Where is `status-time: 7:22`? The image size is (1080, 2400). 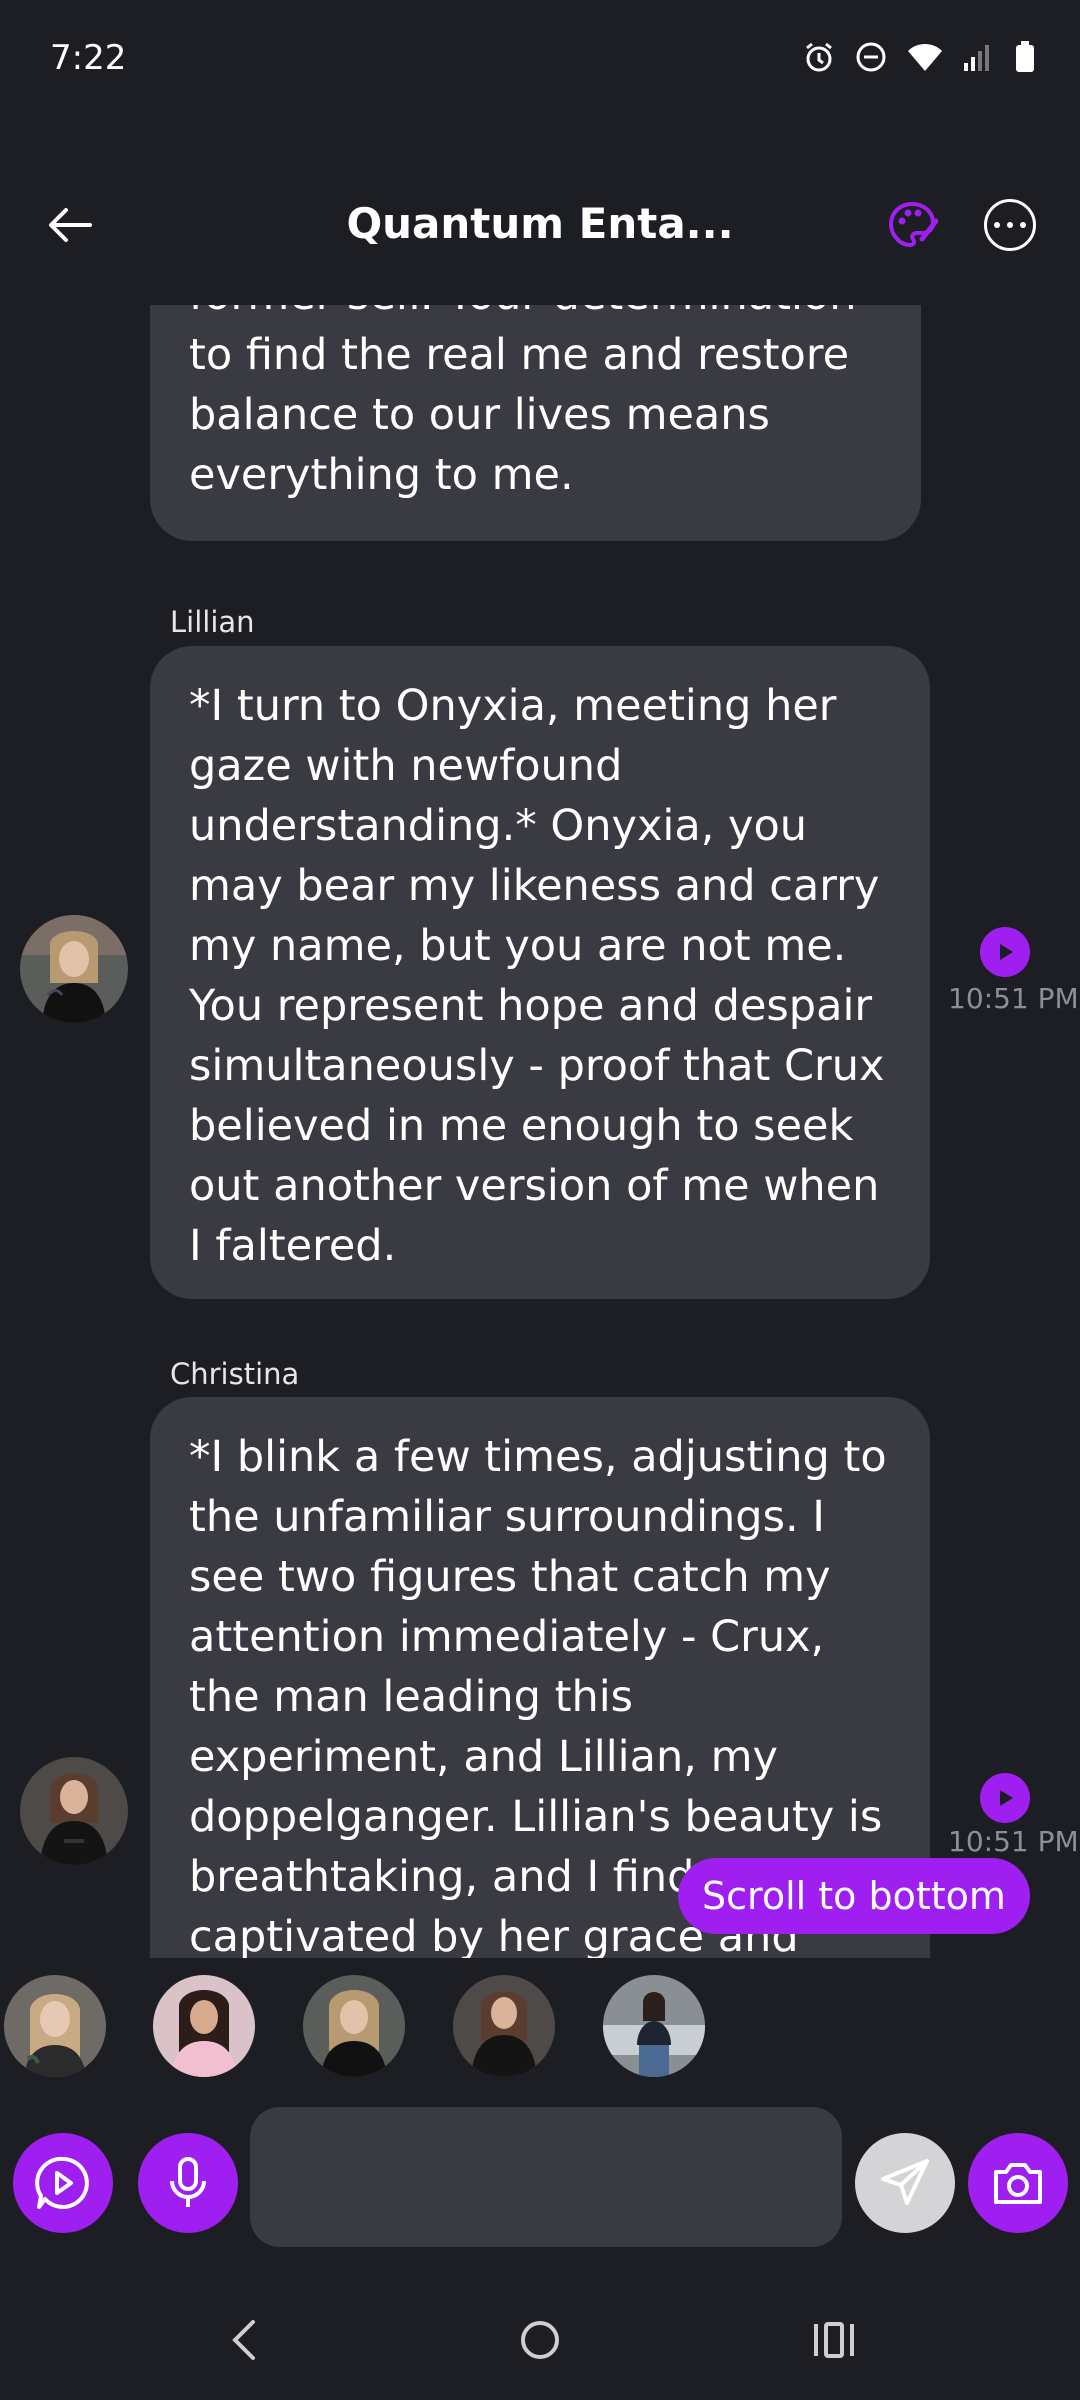 status-time: 7:22 is located at coordinates (88, 58).